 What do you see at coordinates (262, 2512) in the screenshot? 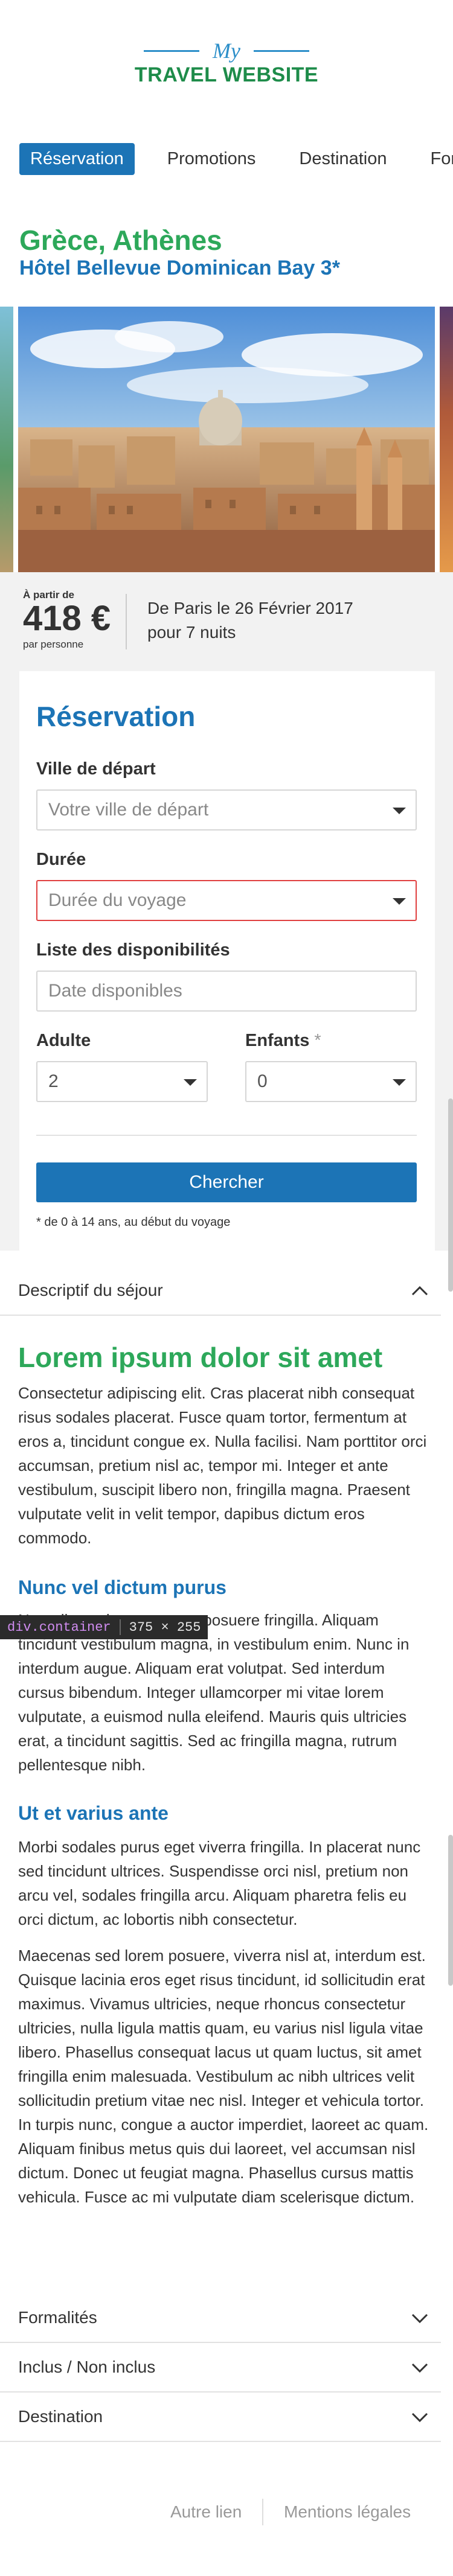
I see `footer-divider` at bounding box center [262, 2512].